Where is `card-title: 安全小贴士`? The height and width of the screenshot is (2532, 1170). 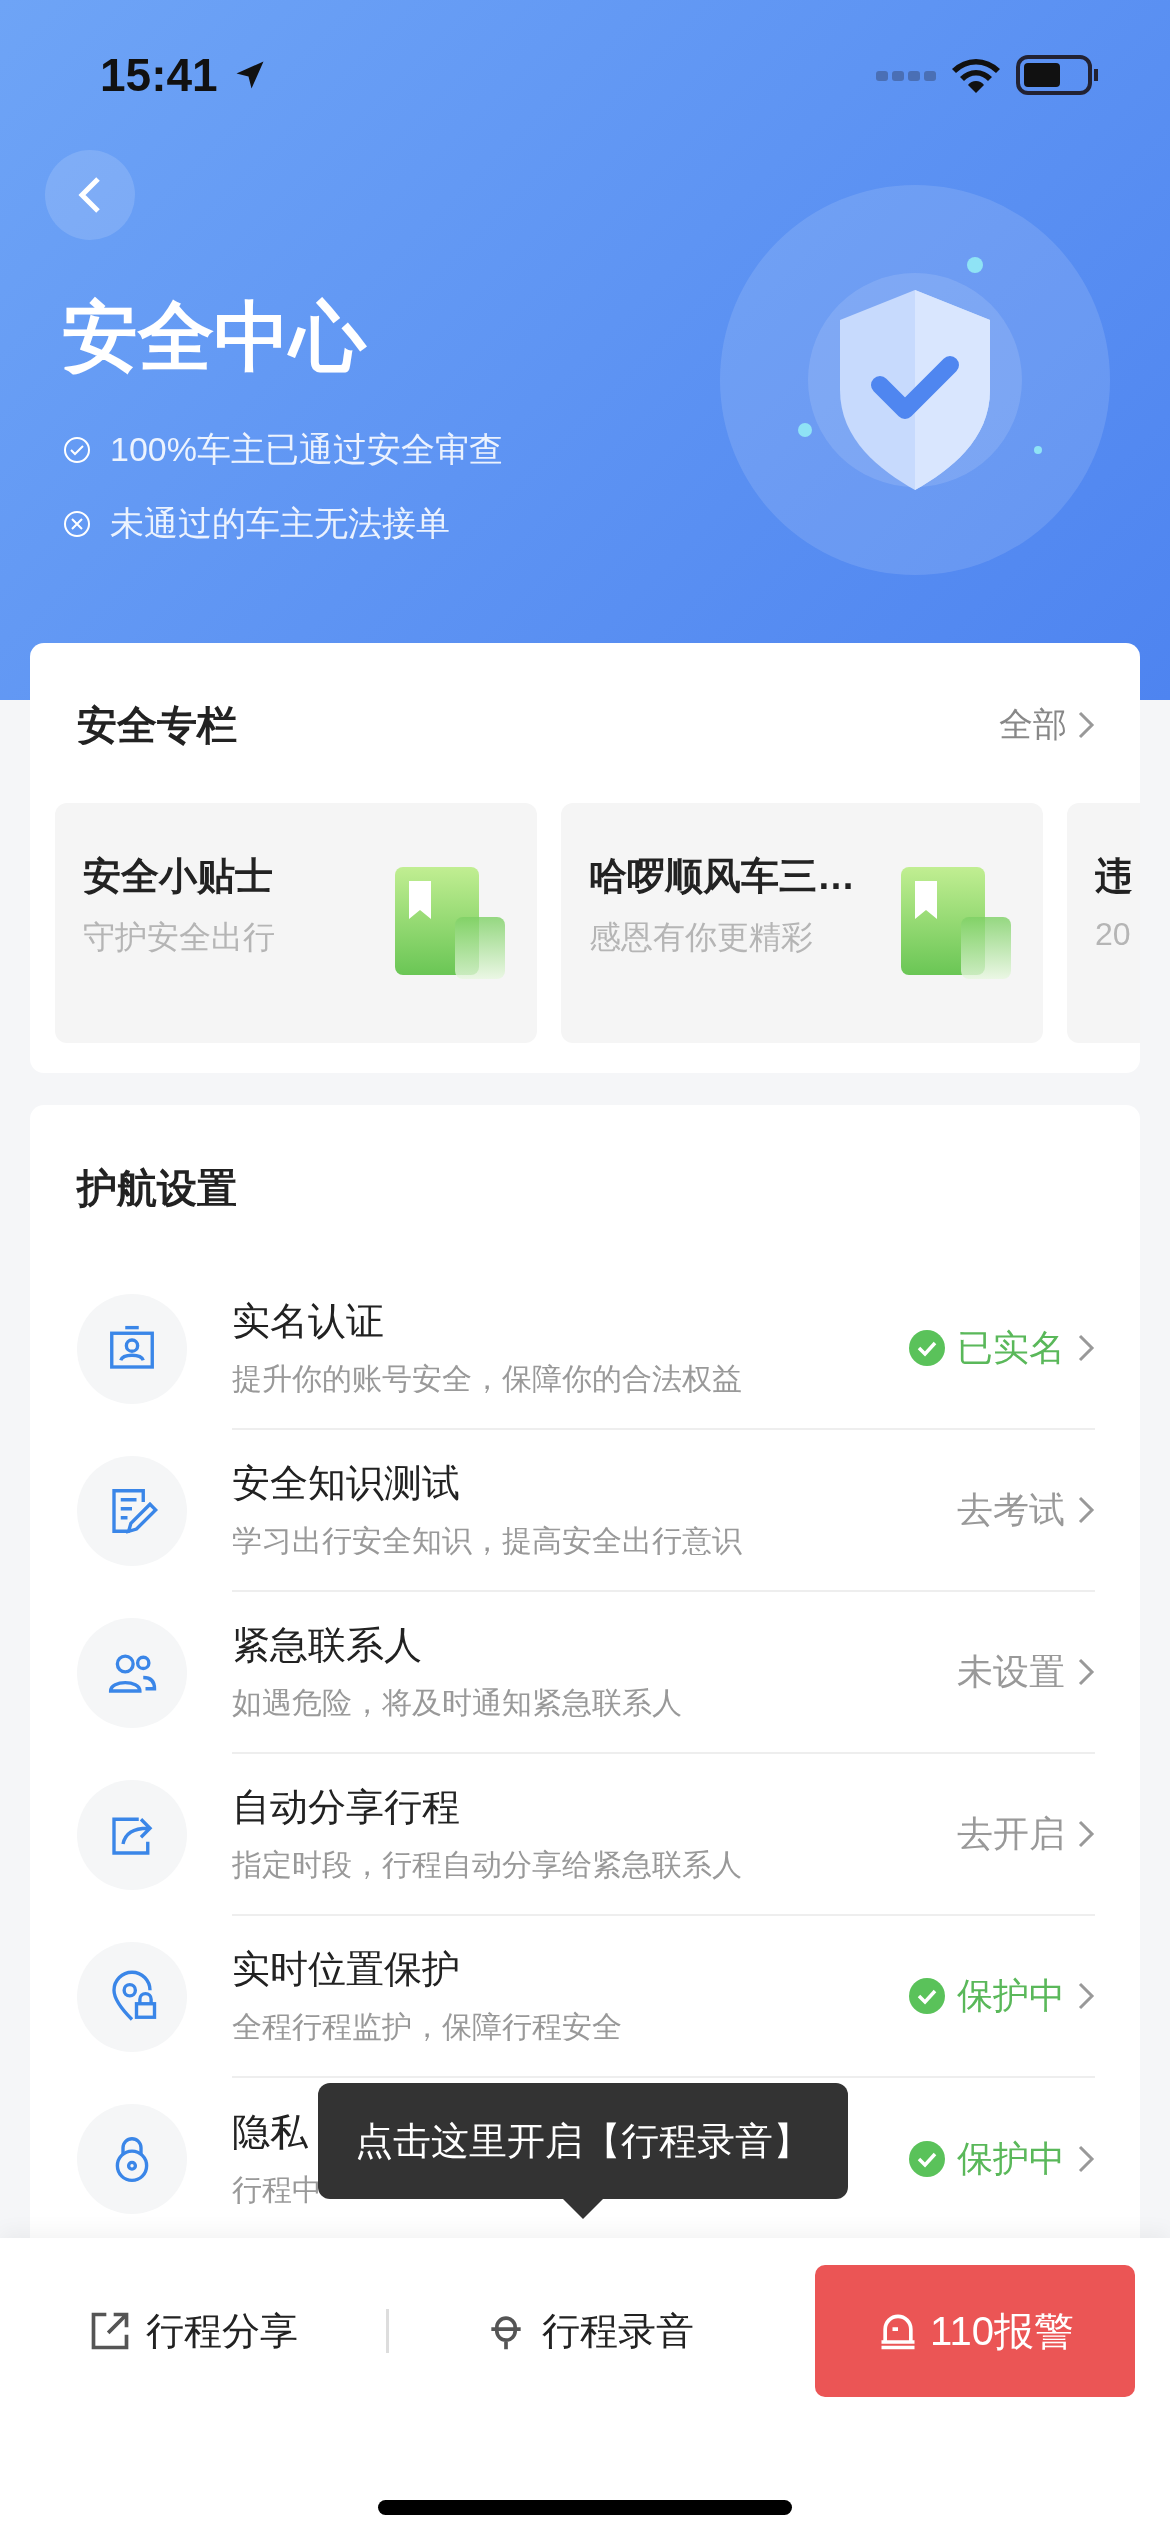
card-title: 安全小贴士 is located at coordinates (178, 876).